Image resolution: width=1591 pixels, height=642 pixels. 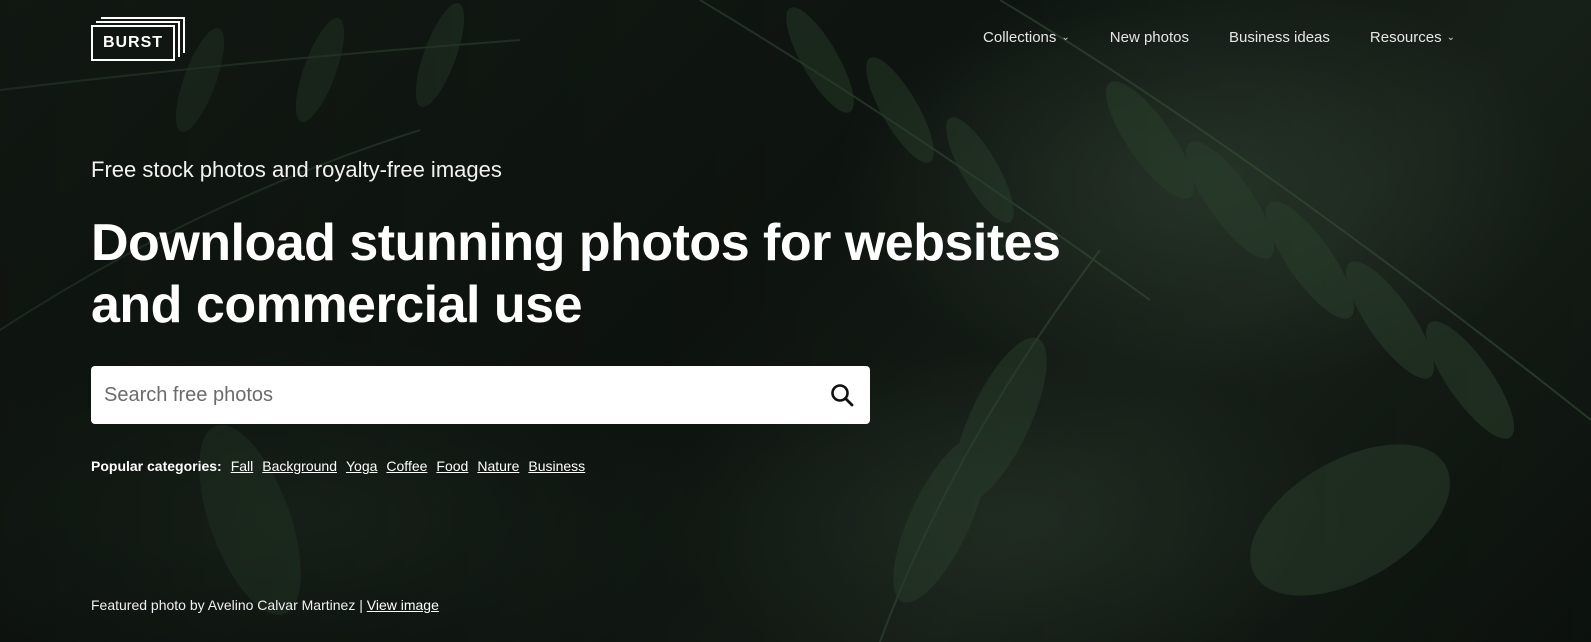 I want to click on popular-categories-label: Popular categories:, so click(x=156, y=466).